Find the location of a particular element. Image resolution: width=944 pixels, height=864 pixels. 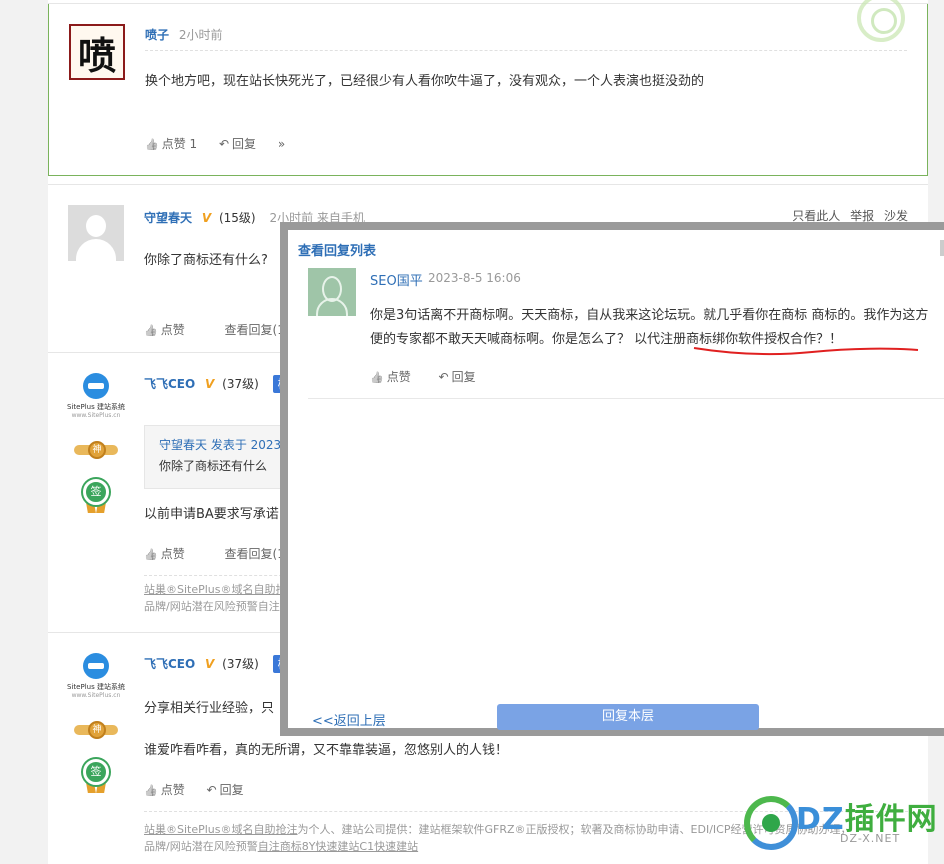

back-link: <<返回上层 is located at coordinates (349, 719).